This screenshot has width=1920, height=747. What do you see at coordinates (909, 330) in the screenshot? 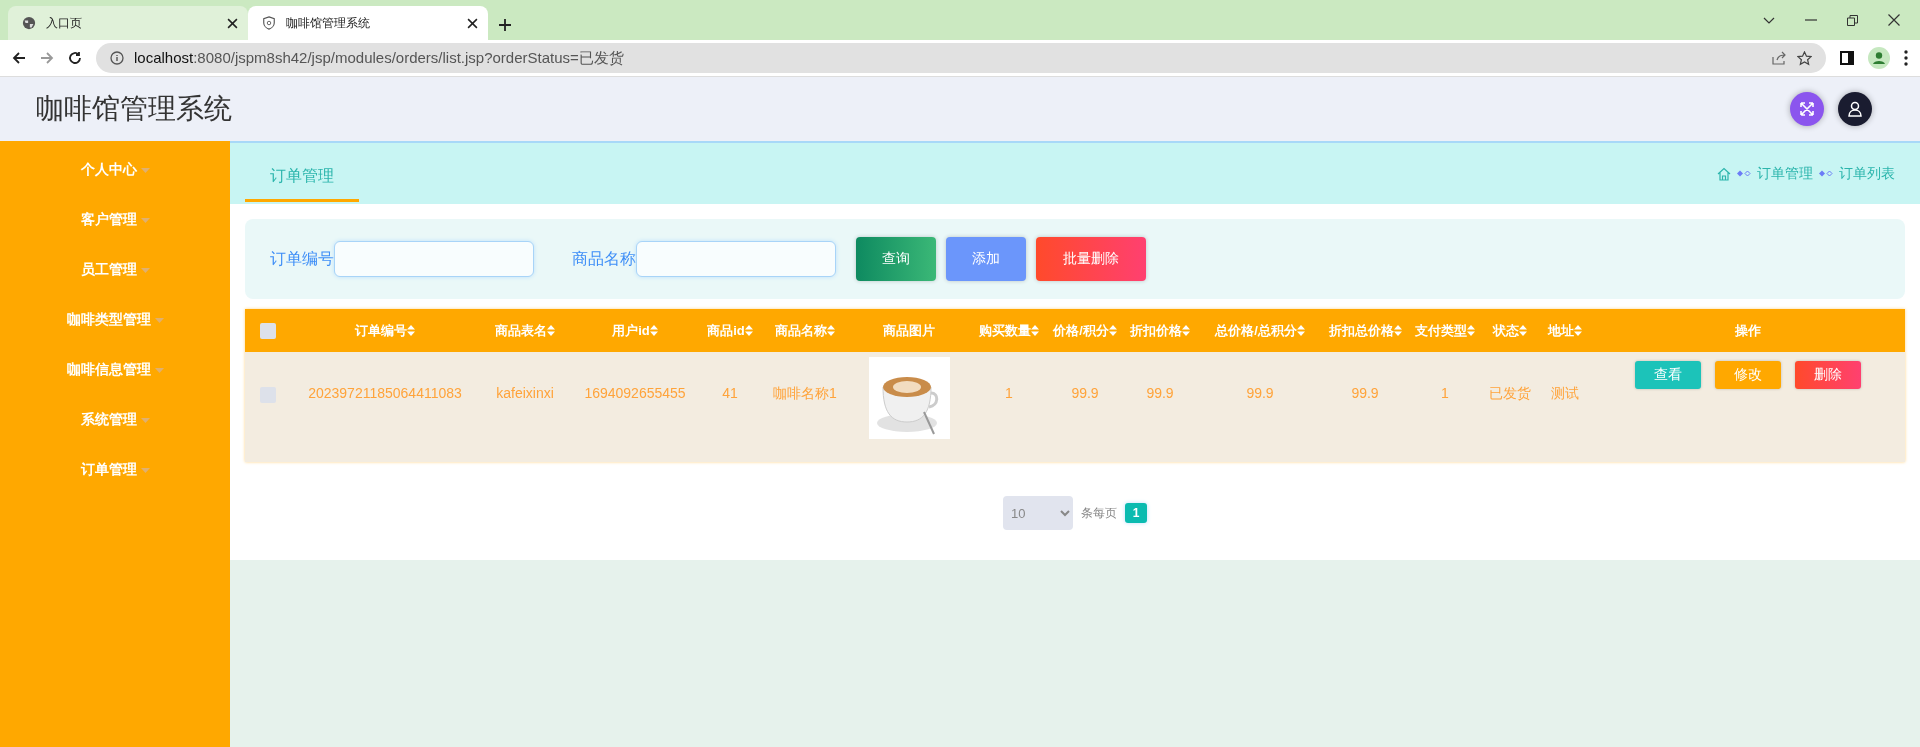
I see `column-header: 商品图片` at bounding box center [909, 330].